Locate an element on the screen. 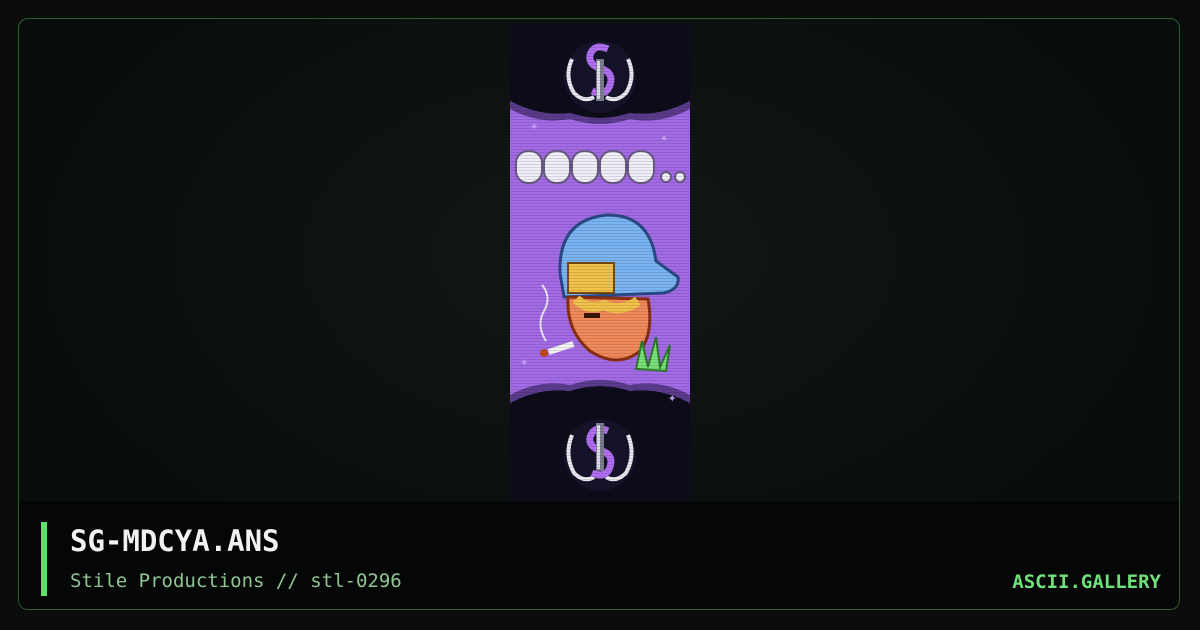 The image size is (1200, 630). artwork-bottom-wave is located at coordinates (600, 398).